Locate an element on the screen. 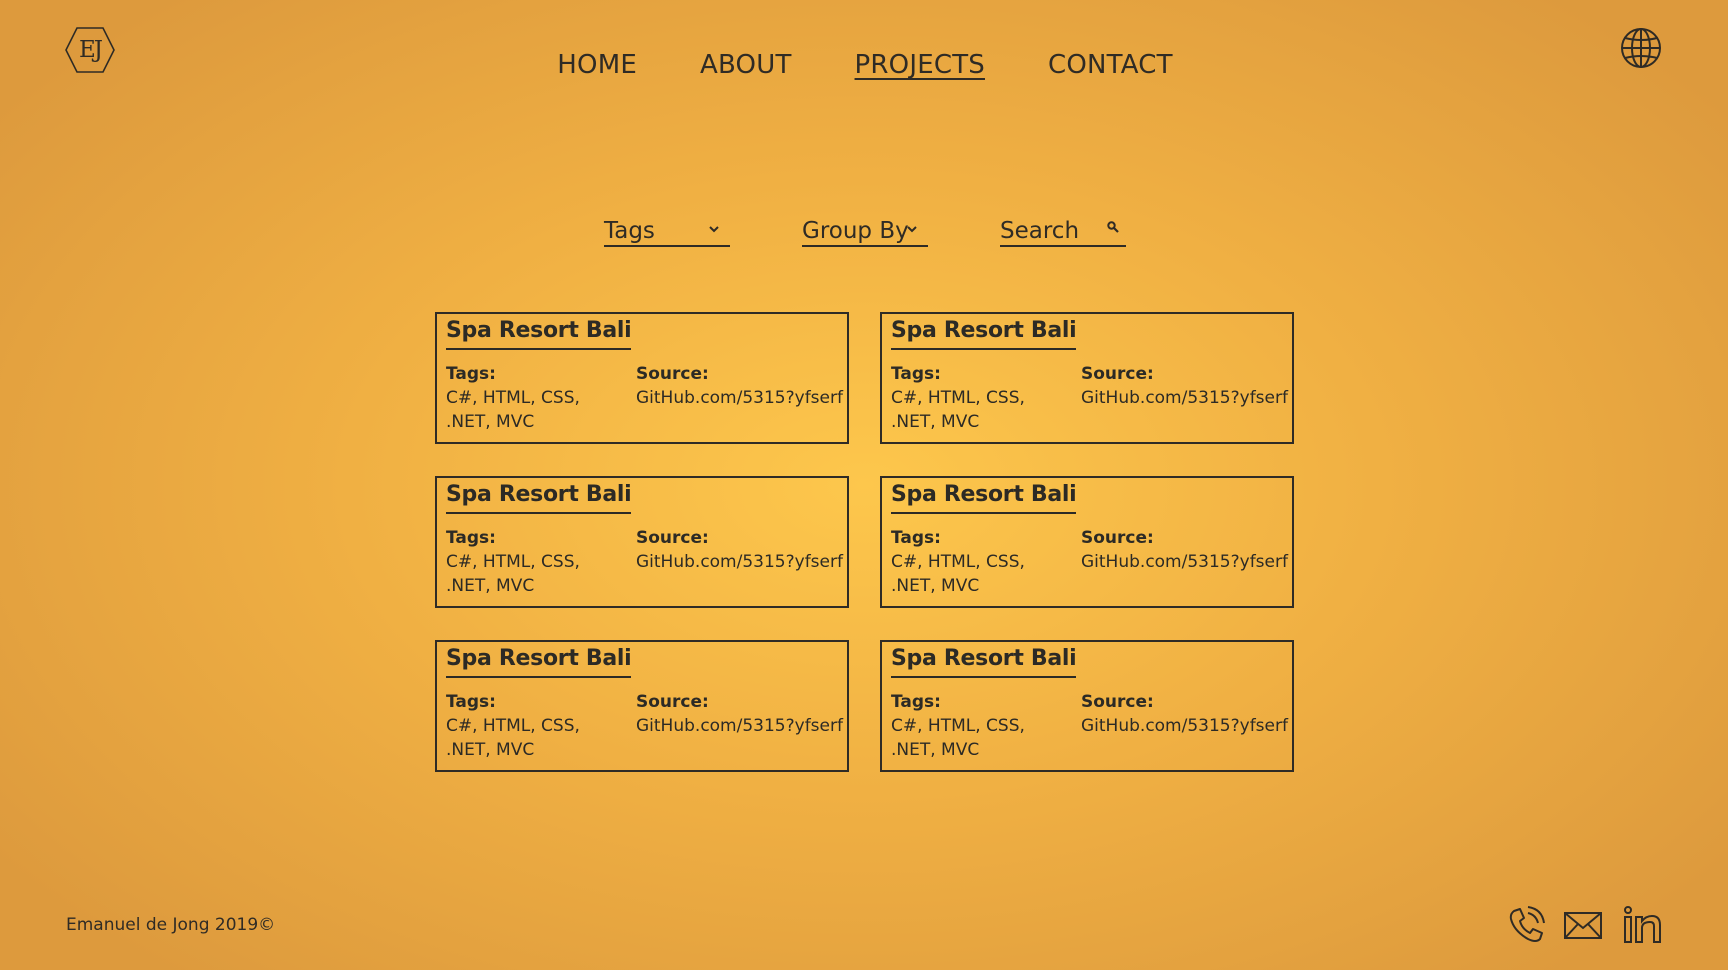  tags-dropdown: Tags is located at coordinates (667, 231).